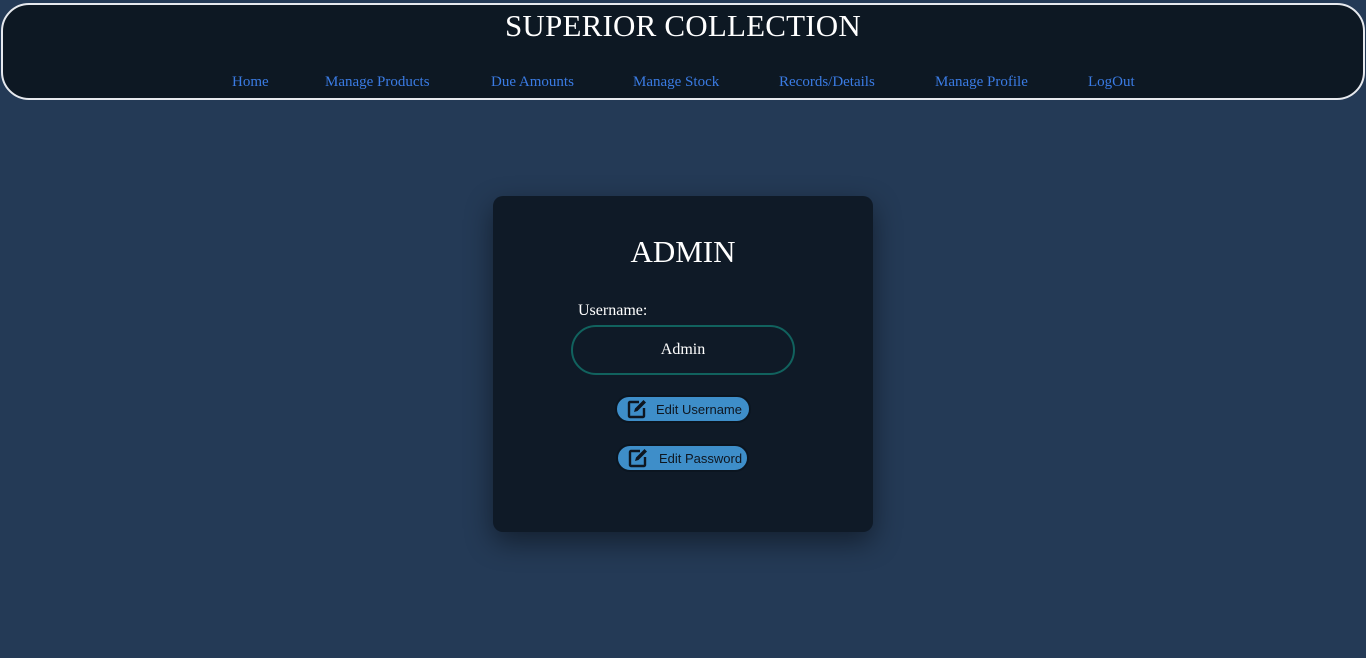 The width and height of the screenshot is (1366, 658). What do you see at coordinates (683, 350) in the screenshot?
I see `username-field` at bounding box center [683, 350].